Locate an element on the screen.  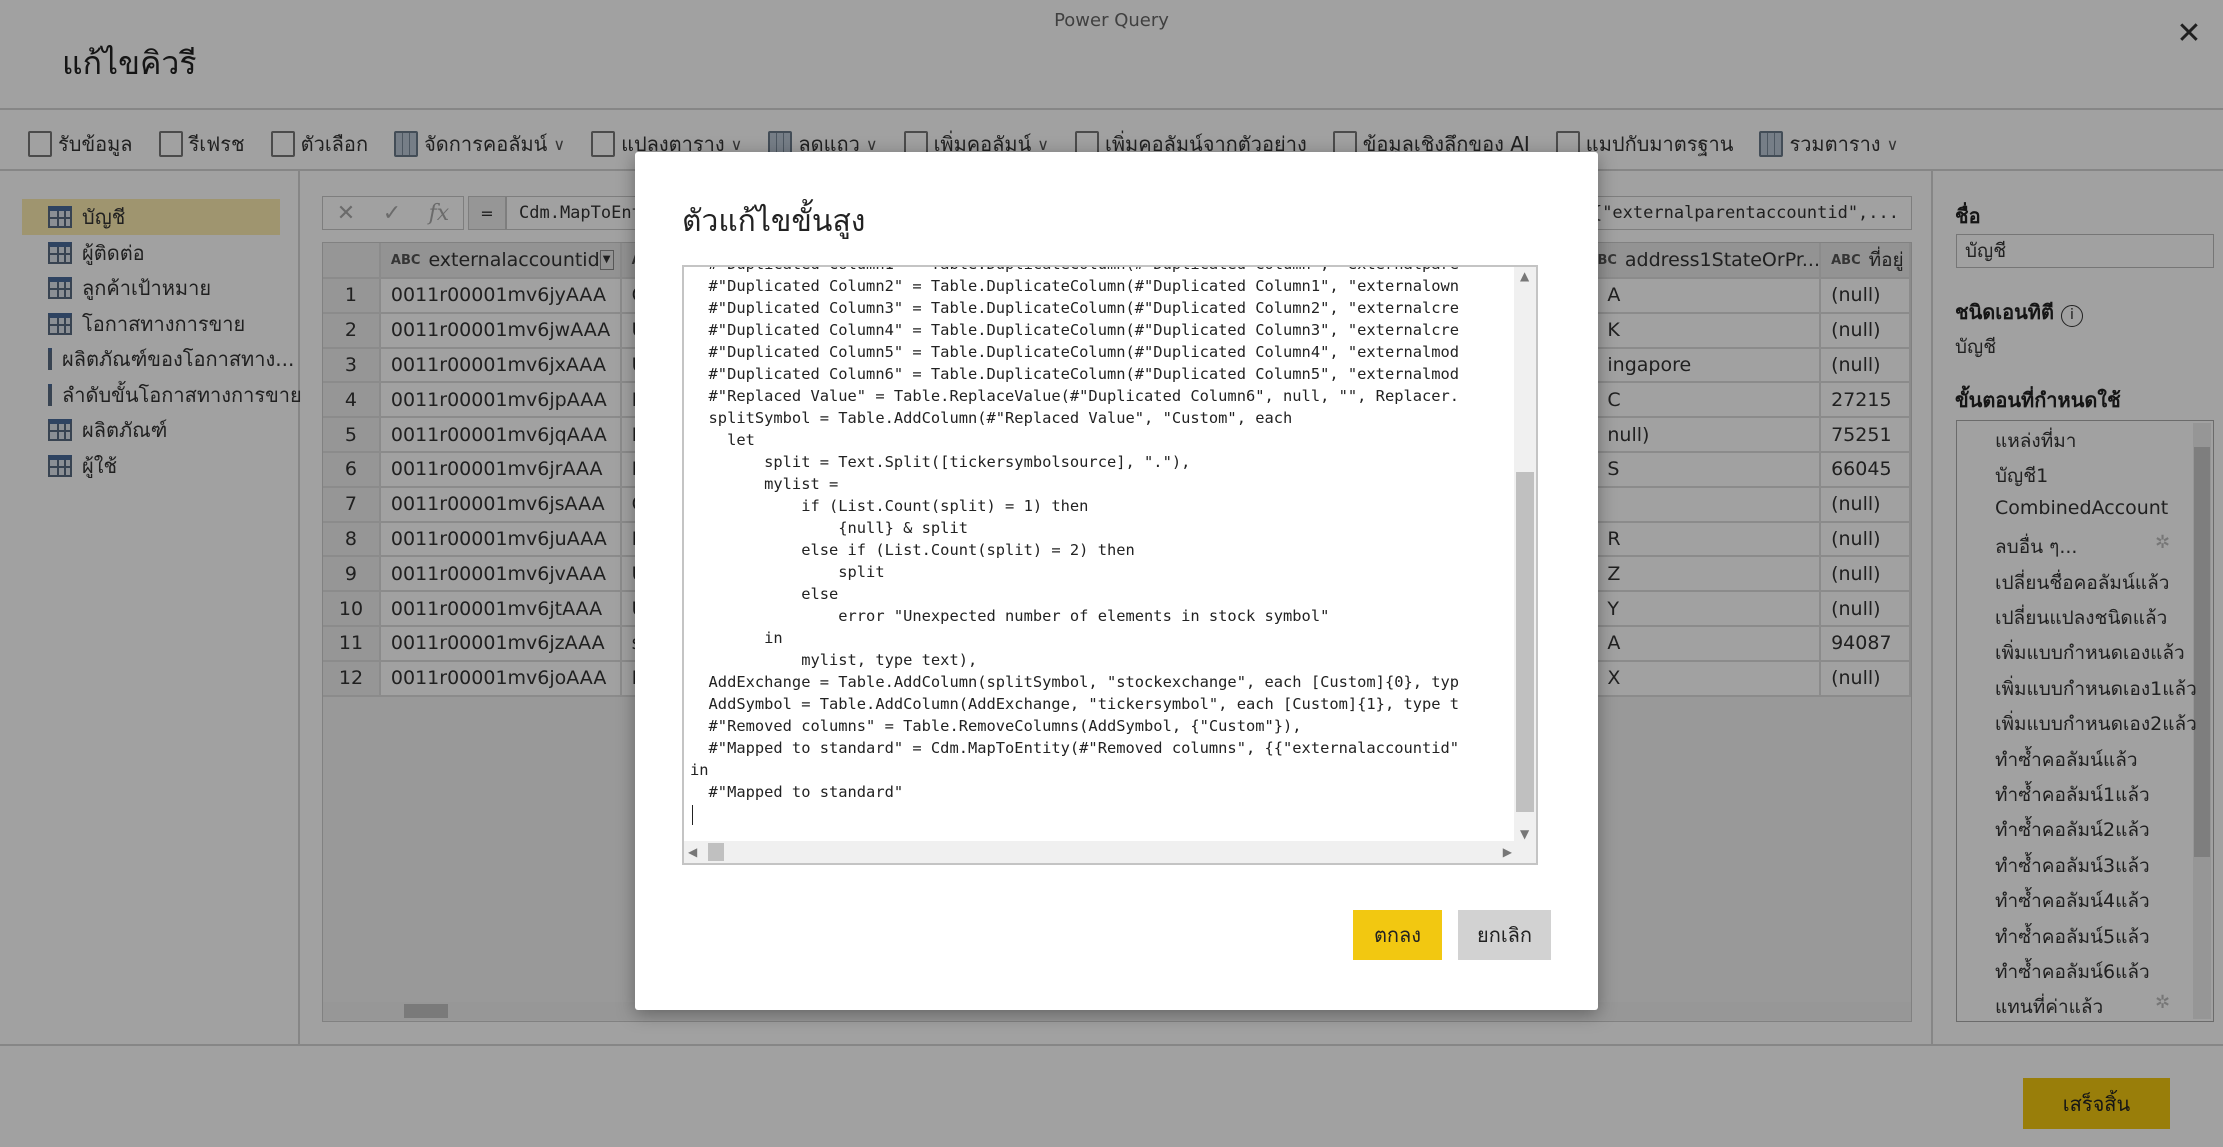
scroll-right-icon: ▶ is located at coordinates (1507, 852).